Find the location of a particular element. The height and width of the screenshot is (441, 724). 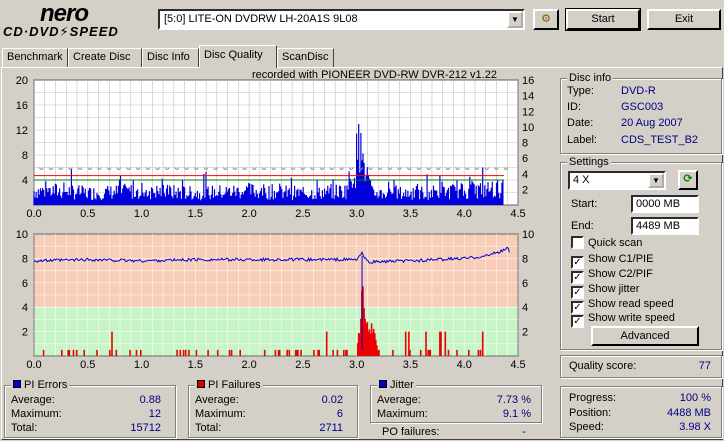

tab-disc-info: Disc Info is located at coordinates (170, 57).